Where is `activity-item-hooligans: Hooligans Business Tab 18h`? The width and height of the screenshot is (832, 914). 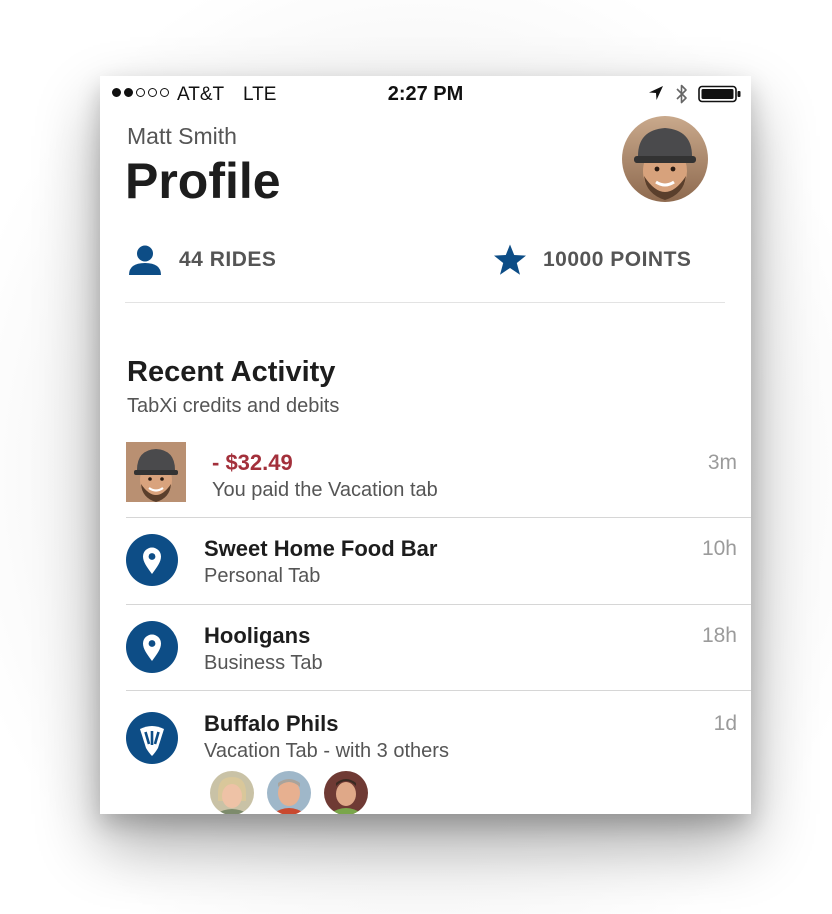 activity-item-hooligans: Hooligans Business Tab 18h is located at coordinates (425, 655).